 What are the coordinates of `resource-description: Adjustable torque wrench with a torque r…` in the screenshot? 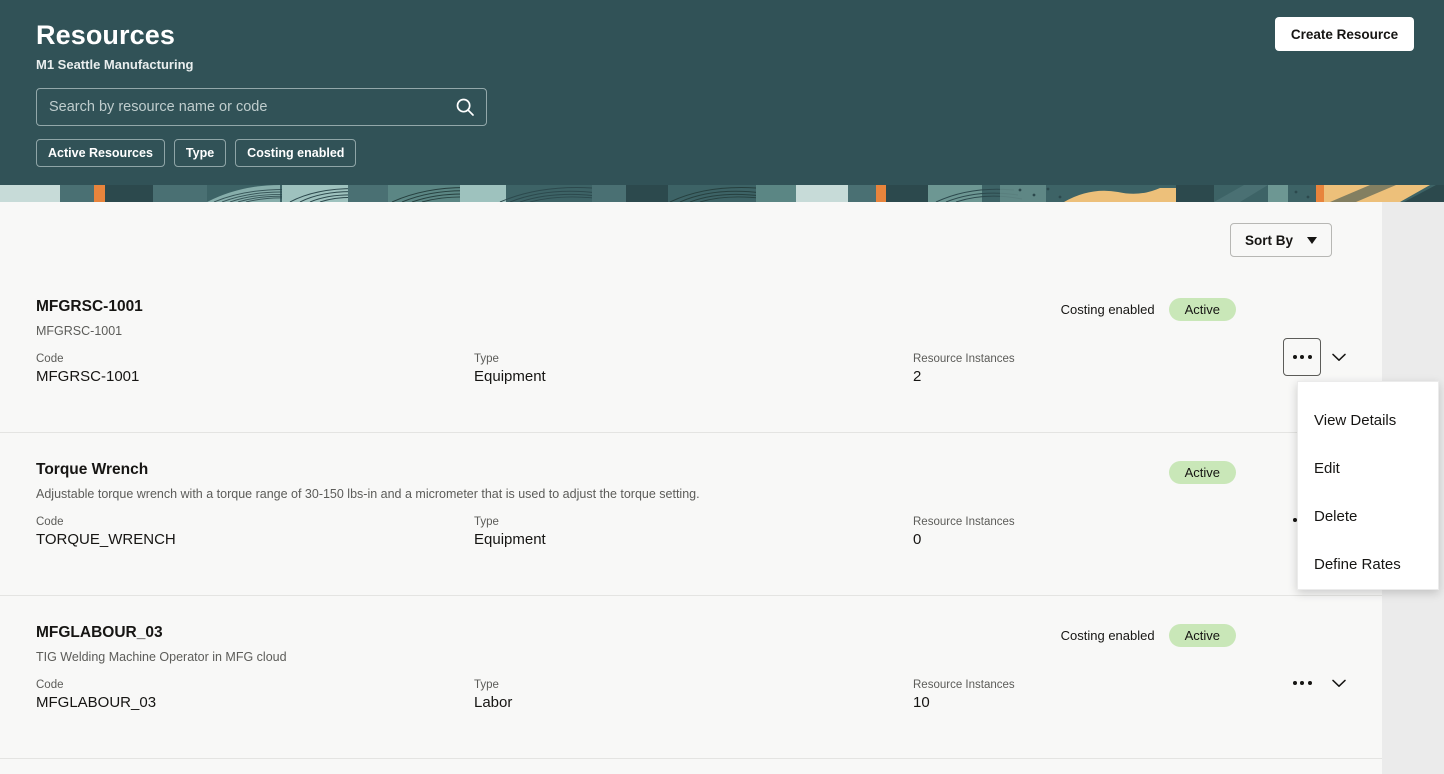 It's located at (368, 494).